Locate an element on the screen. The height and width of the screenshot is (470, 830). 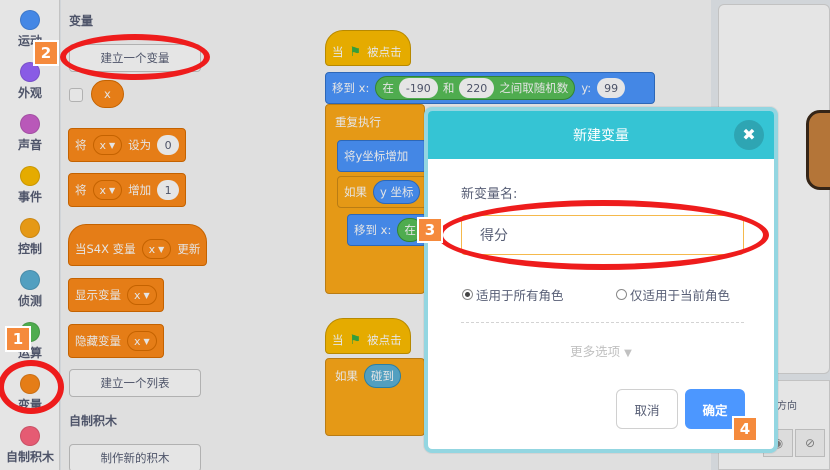
options-divider is located at coordinates (602, 322).